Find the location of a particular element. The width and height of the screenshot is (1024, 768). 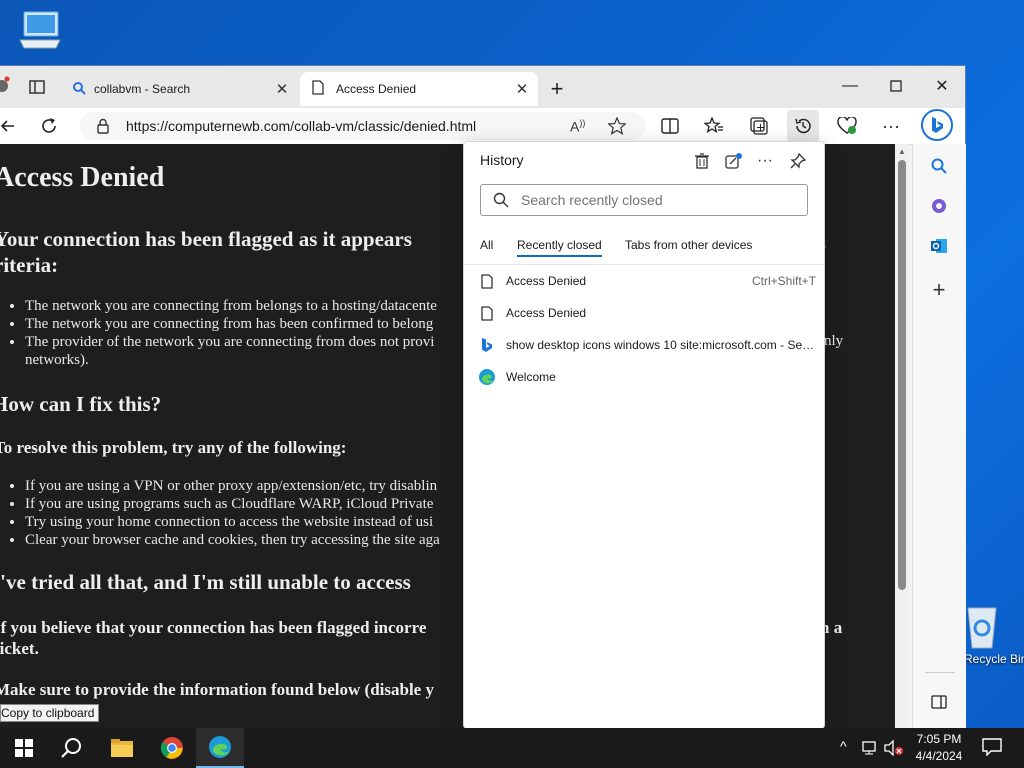

sidebar-search-icon is located at coordinates (939, 166).